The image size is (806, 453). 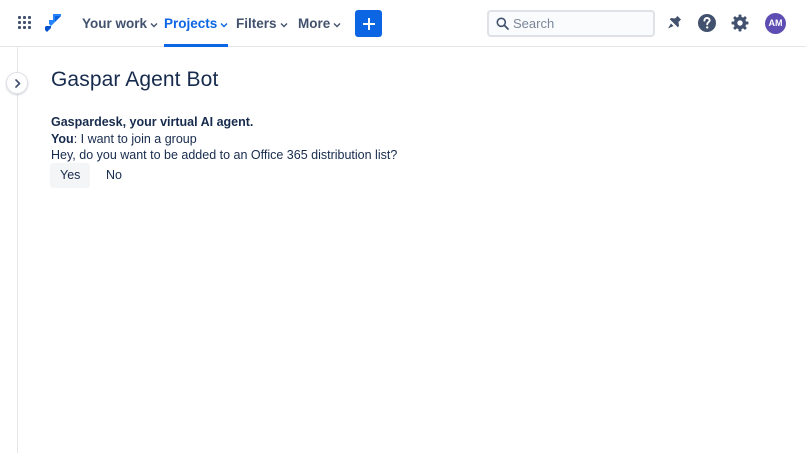 What do you see at coordinates (368, 23) in the screenshot?
I see `create-button` at bounding box center [368, 23].